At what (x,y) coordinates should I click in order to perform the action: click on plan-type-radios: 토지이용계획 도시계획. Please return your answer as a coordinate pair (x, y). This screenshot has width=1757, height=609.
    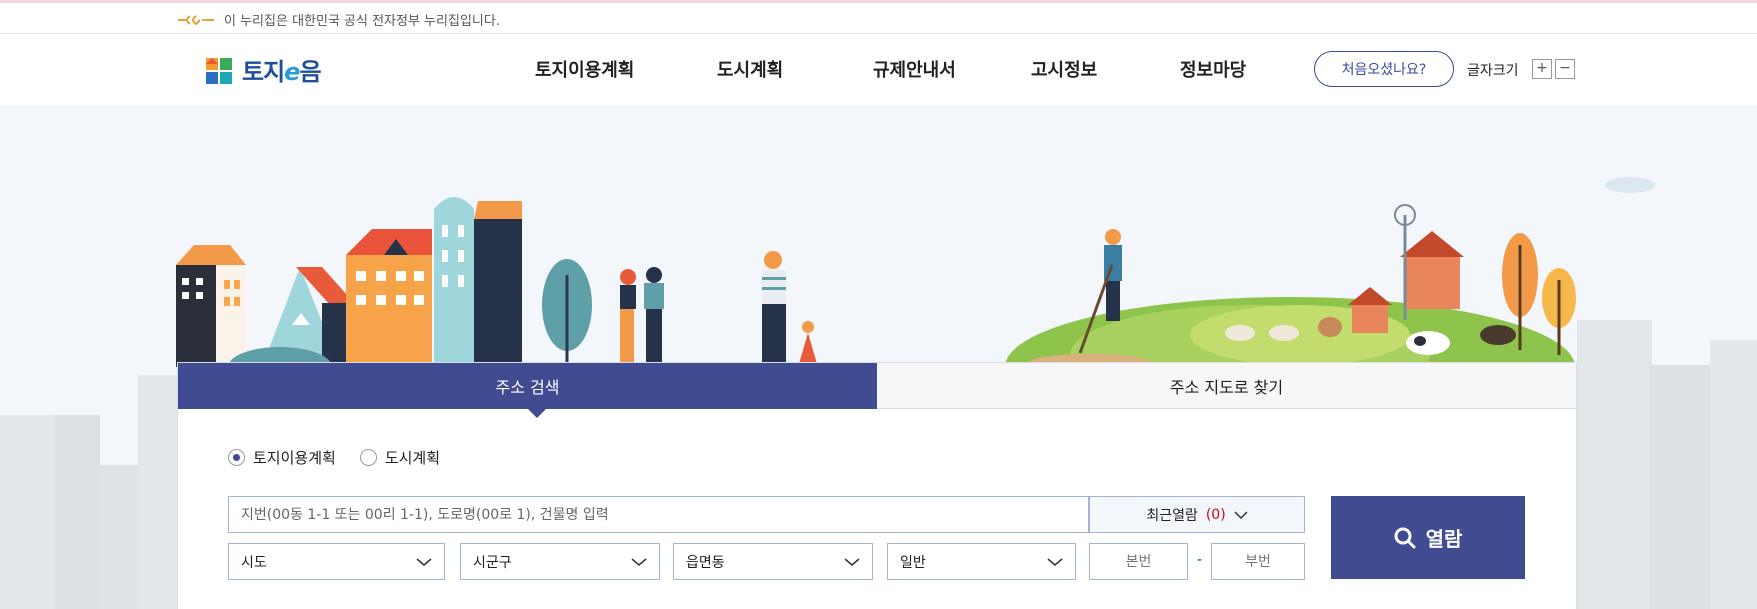
    Looking at the image, I should click on (334, 457).